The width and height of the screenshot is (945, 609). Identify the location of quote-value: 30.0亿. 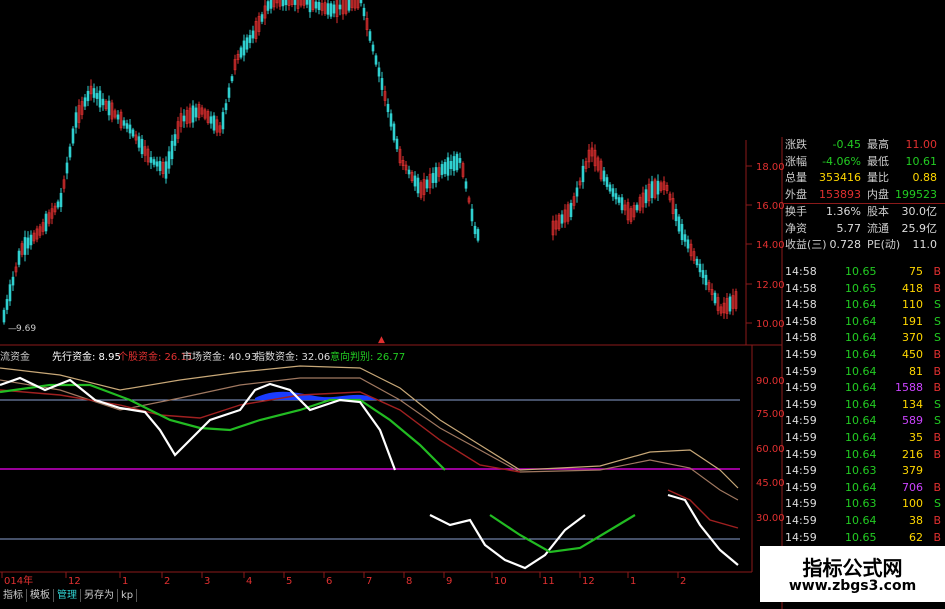
(919, 211).